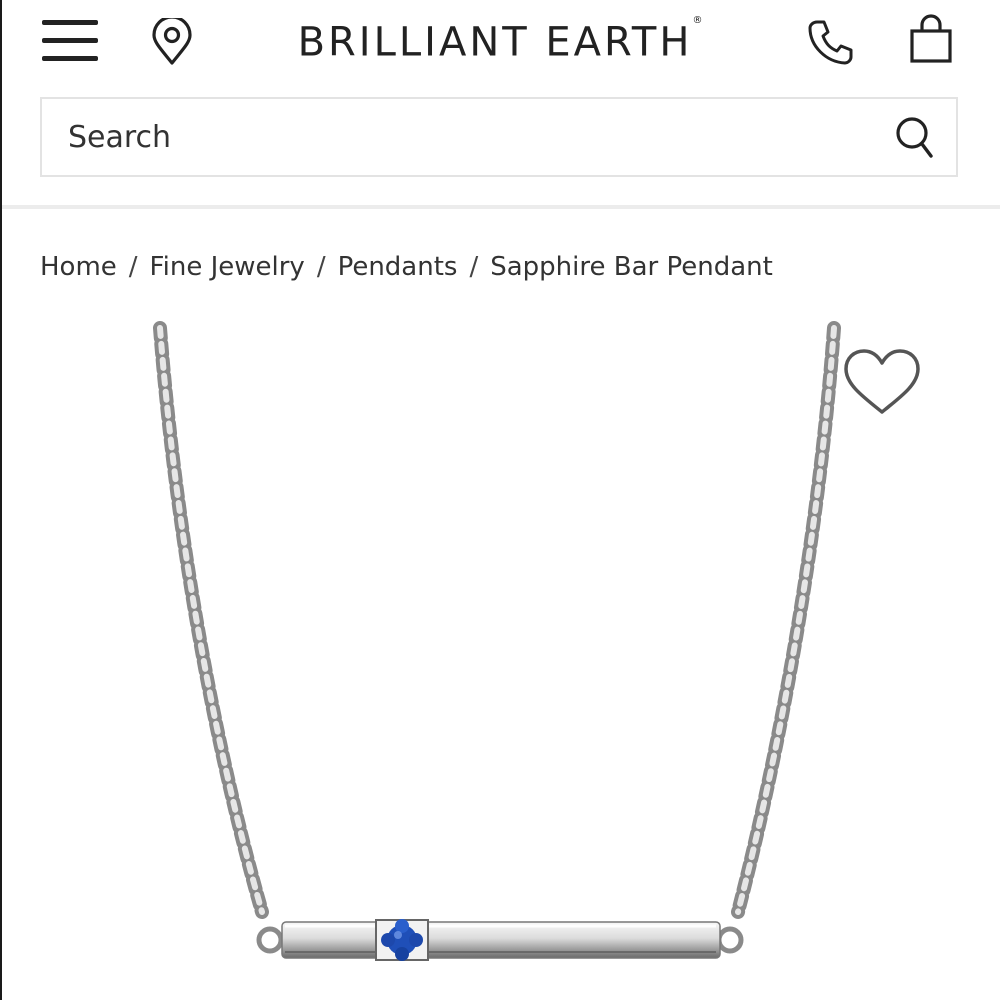 This screenshot has height=1004, width=1000. What do you see at coordinates (697, 20) in the screenshot?
I see `registered-mark: ®` at bounding box center [697, 20].